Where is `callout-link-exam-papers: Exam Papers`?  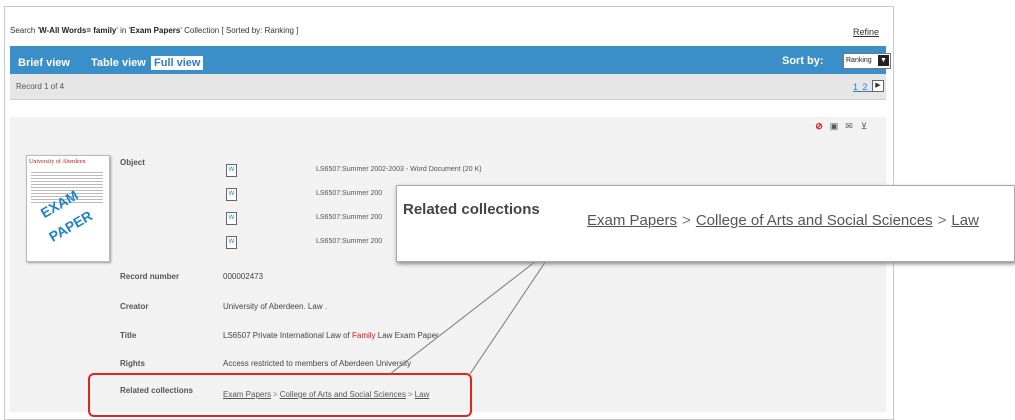 callout-link-exam-papers: Exam Papers is located at coordinates (632, 220).